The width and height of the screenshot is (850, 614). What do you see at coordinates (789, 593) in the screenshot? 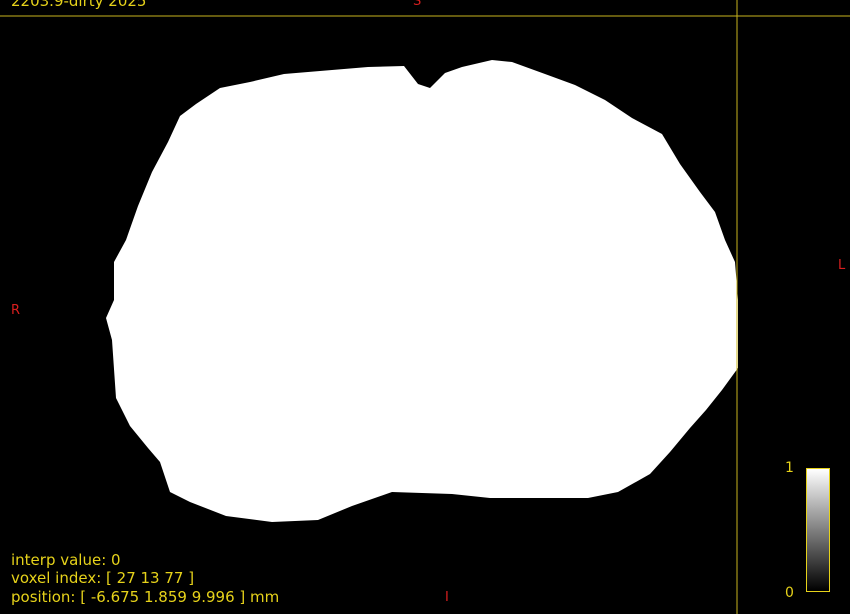
I see `colorbar-min-label: 0` at bounding box center [789, 593].